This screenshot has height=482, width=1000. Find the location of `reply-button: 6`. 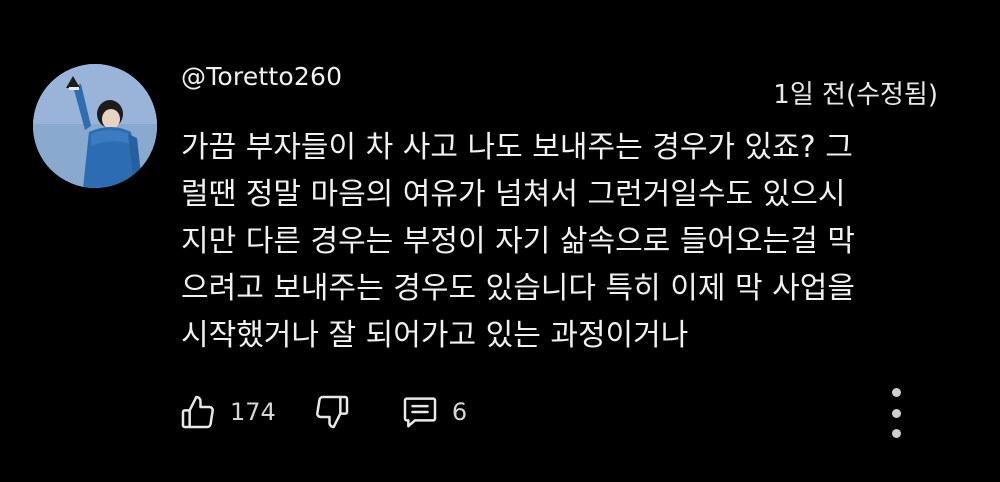

reply-button: 6 is located at coordinates (433, 412).